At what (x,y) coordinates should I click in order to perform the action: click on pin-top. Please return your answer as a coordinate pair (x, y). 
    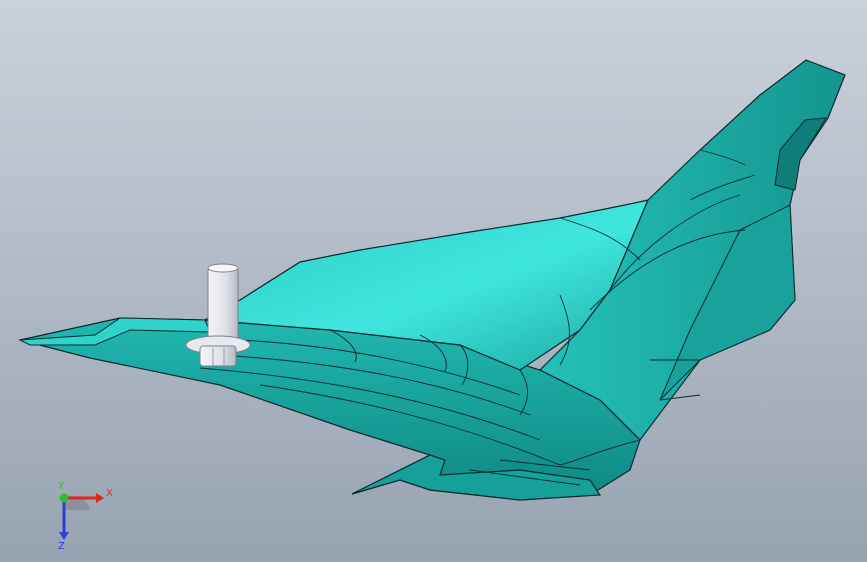
    Looking at the image, I should click on (223, 268).